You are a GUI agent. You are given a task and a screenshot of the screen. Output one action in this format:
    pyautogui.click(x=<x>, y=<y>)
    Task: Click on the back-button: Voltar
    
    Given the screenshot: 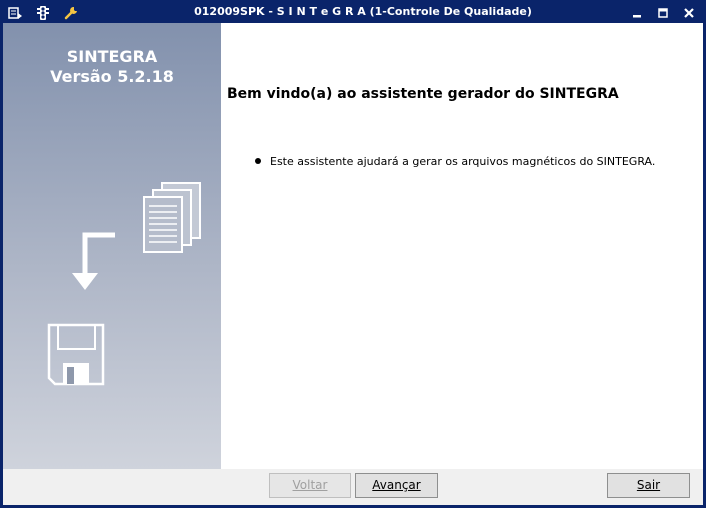 What is the action you would take?
    pyautogui.click(x=310, y=485)
    